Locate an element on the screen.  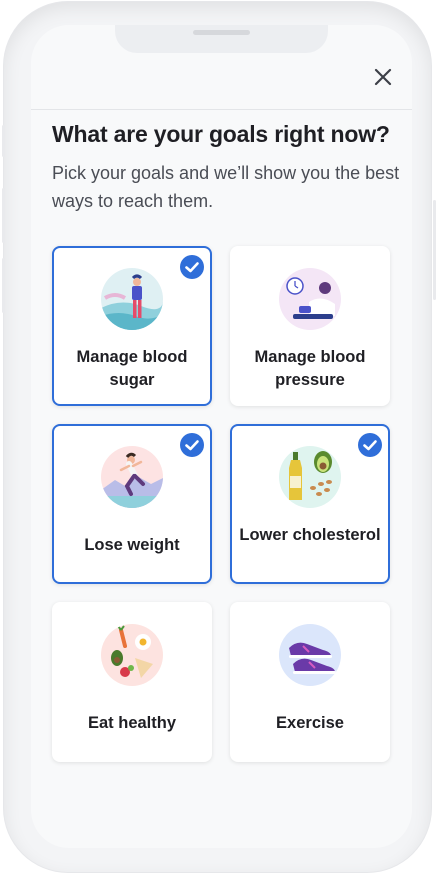
healthy-plate-illustration is located at coordinates (132, 655).